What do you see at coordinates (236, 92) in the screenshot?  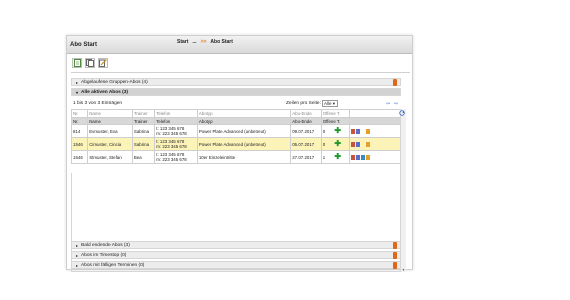 I see `section-active-abos: ▾ Alle aktiven Abos (3)` at bounding box center [236, 92].